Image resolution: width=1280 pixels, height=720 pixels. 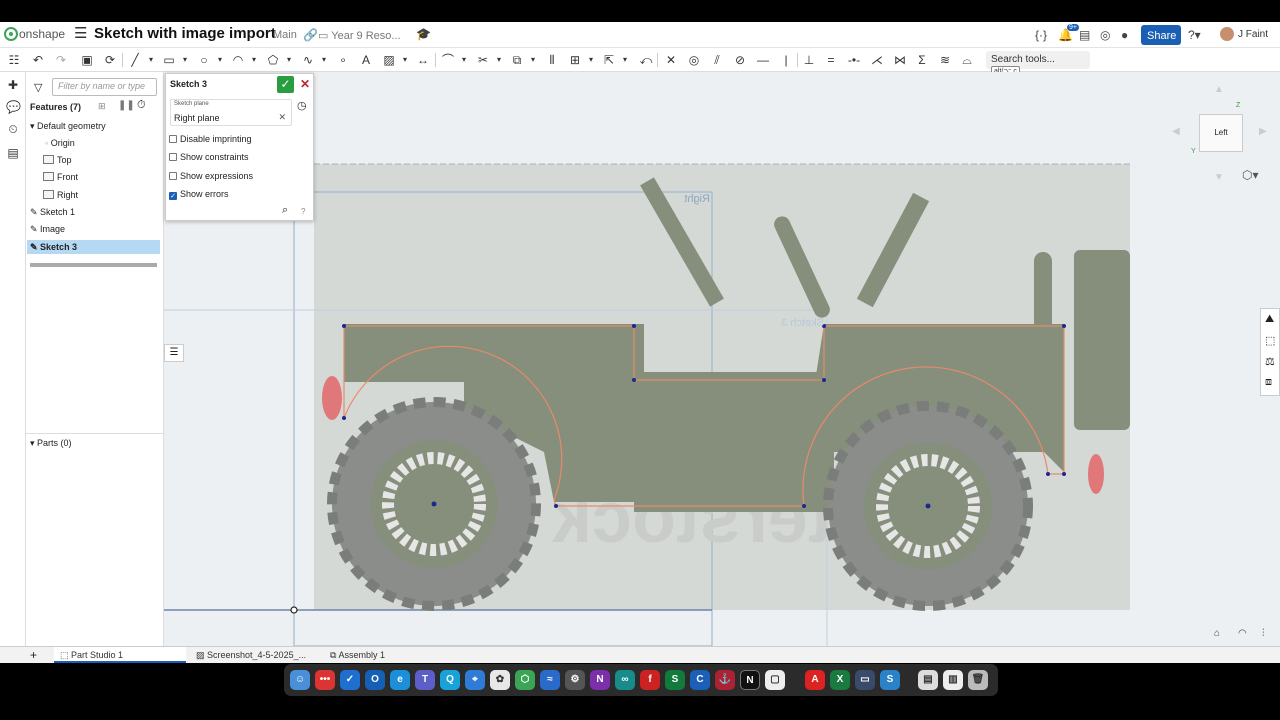 What do you see at coordinates (282, 117) in the screenshot?
I see `clear-plane-icon: ✕` at bounding box center [282, 117].